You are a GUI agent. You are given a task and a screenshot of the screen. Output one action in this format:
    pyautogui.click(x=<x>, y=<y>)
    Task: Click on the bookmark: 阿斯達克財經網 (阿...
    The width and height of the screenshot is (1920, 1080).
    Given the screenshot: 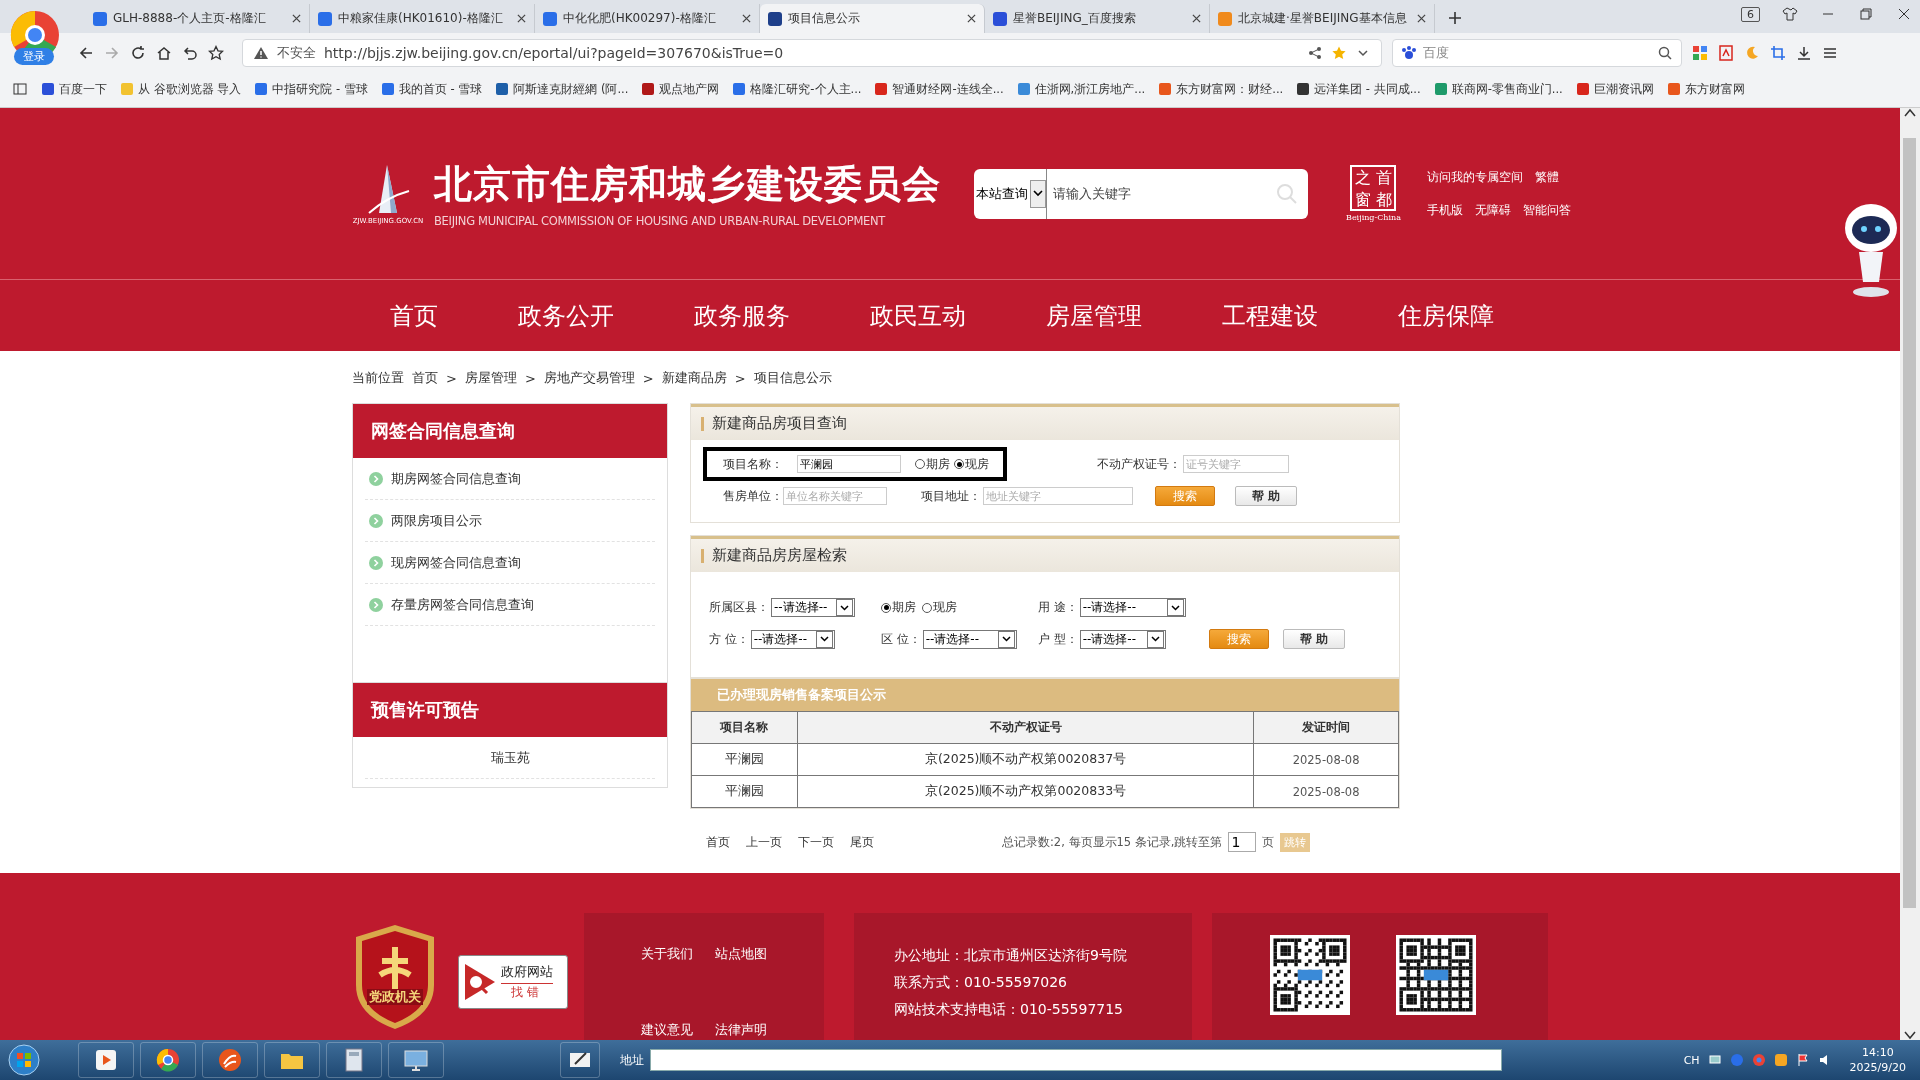 What is the action you would take?
    pyautogui.click(x=562, y=89)
    